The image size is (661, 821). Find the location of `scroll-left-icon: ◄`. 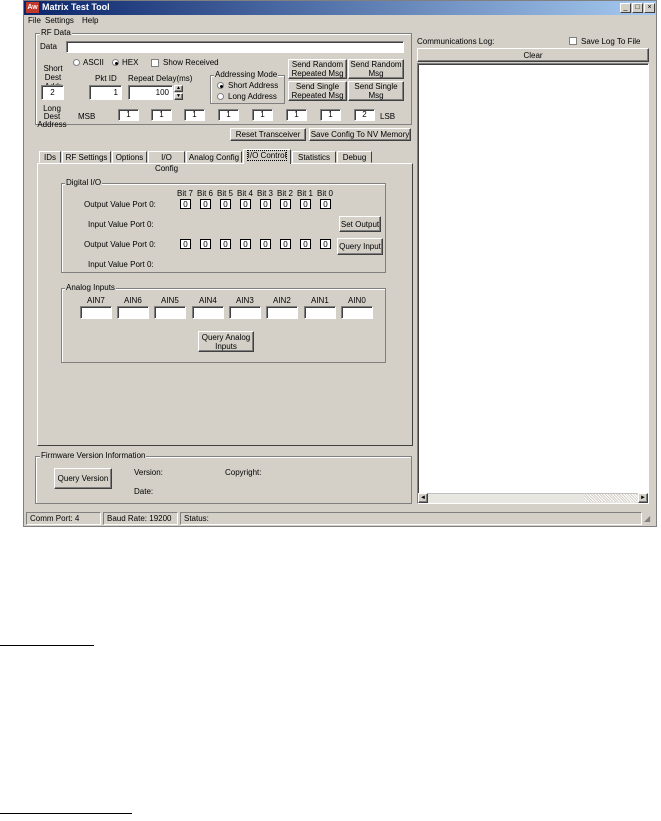

scroll-left-icon: ◄ is located at coordinates (423, 498).